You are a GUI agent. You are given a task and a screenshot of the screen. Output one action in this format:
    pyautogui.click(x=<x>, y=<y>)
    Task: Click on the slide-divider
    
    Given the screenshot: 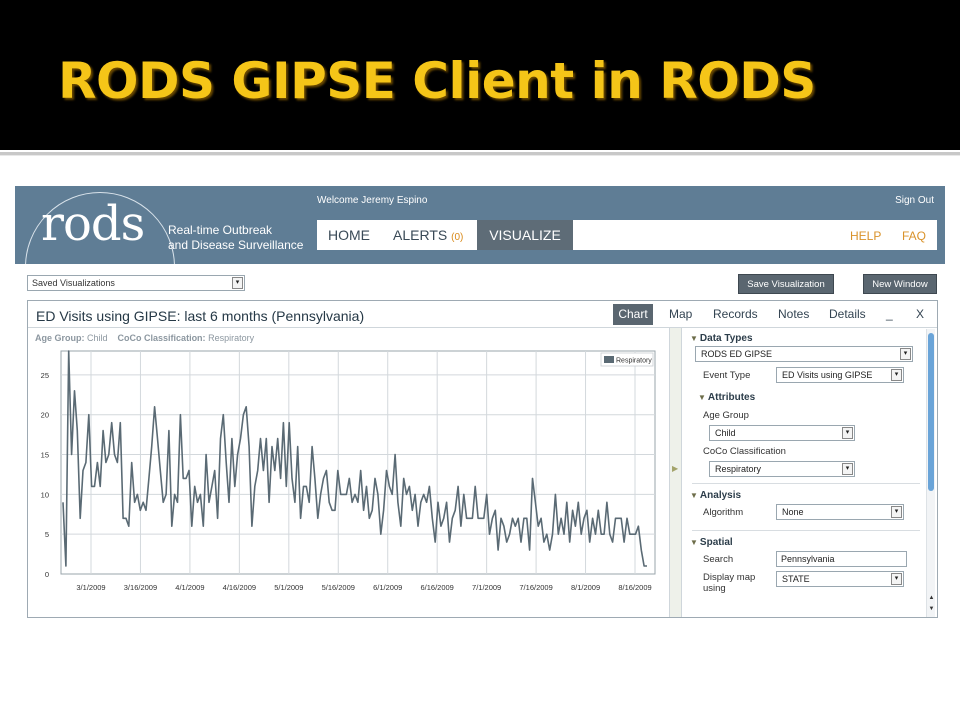 What is the action you would take?
    pyautogui.click(x=480, y=154)
    